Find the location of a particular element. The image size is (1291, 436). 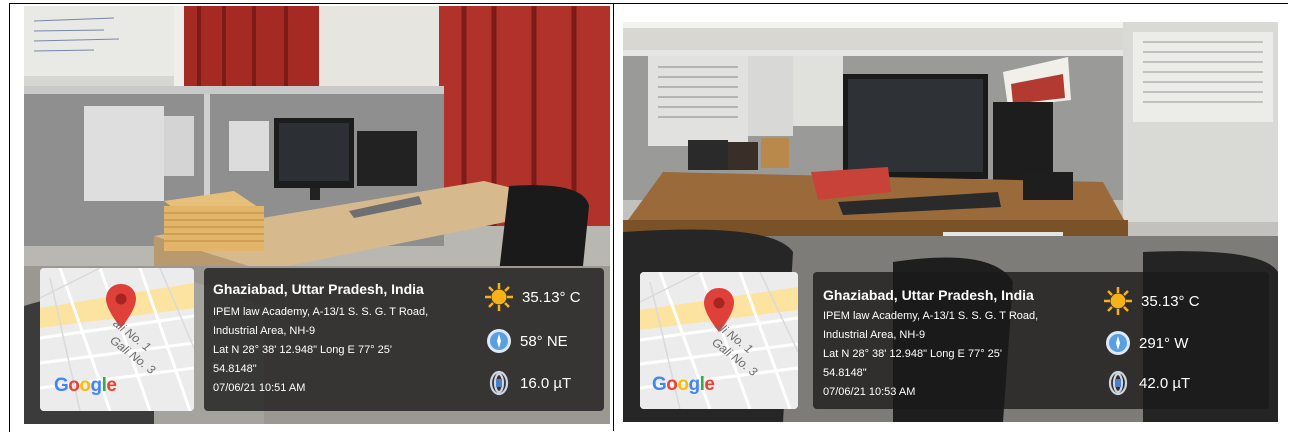

column-divider is located at coordinates (613, 217).